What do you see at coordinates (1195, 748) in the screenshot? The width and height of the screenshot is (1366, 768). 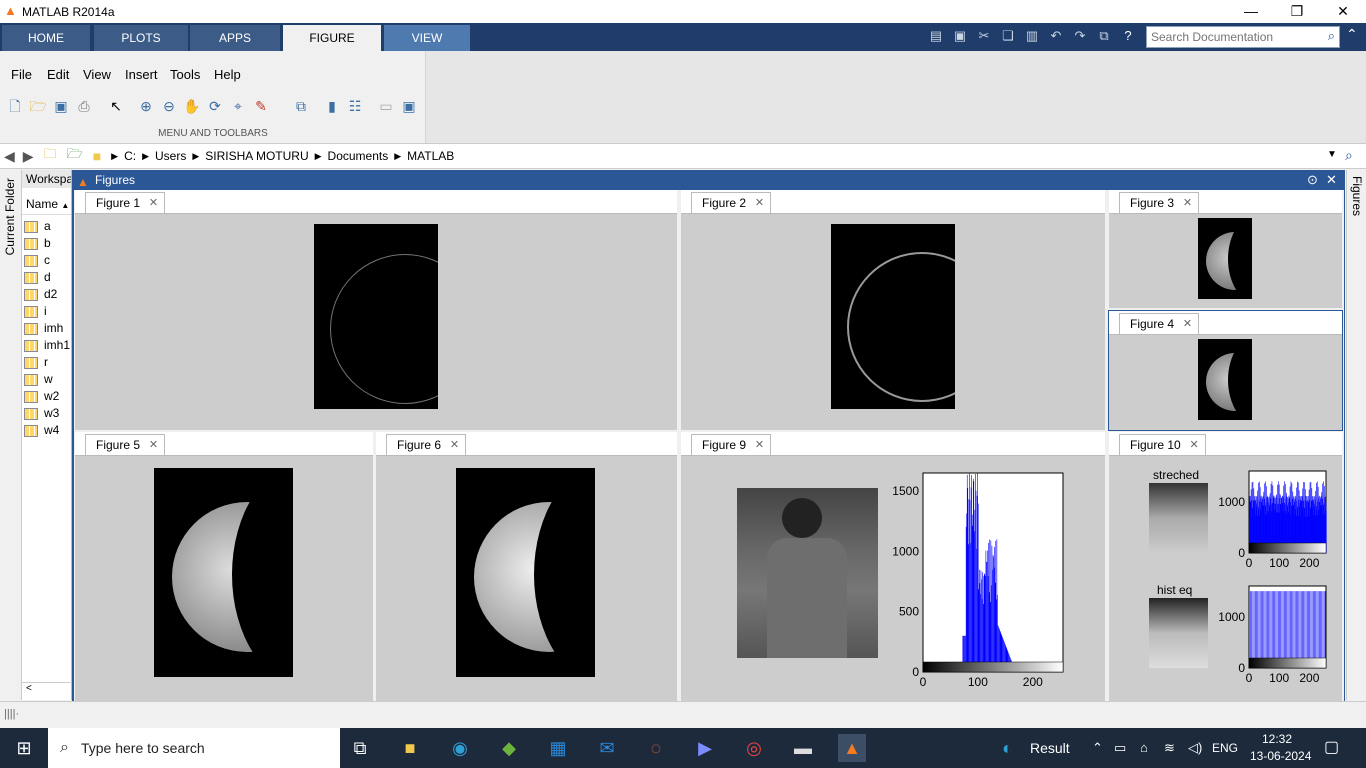 I see `volume-icon: ◁)` at bounding box center [1195, 748].